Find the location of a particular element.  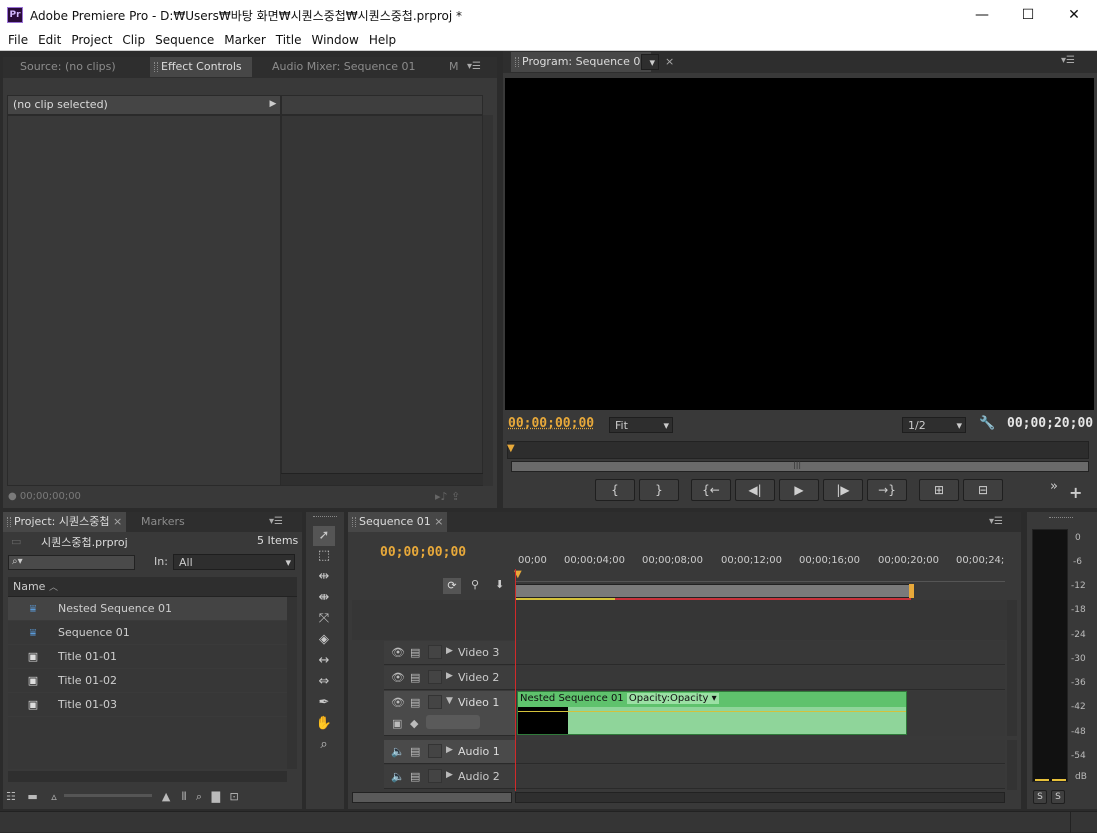

solo-left-button: S is located at coordinates (1040, 797).